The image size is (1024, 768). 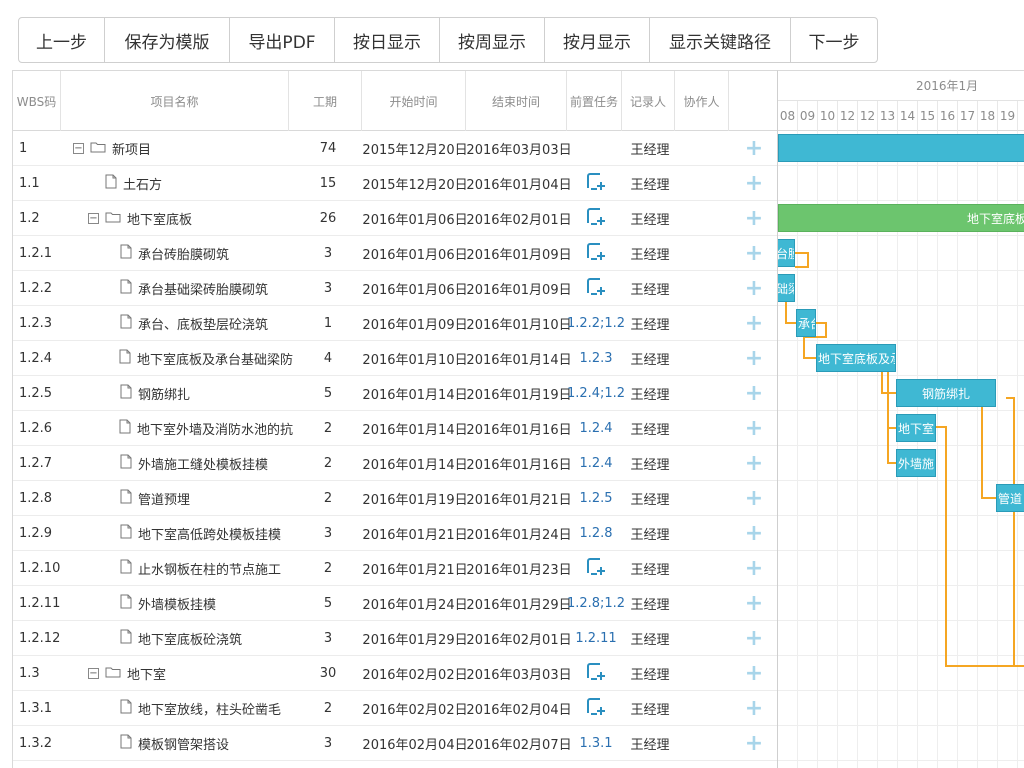 What do you see at coordinates (37, 101) in the screenshot?
I see `header-wbs: WBS码` at bounding box center [37, 101].